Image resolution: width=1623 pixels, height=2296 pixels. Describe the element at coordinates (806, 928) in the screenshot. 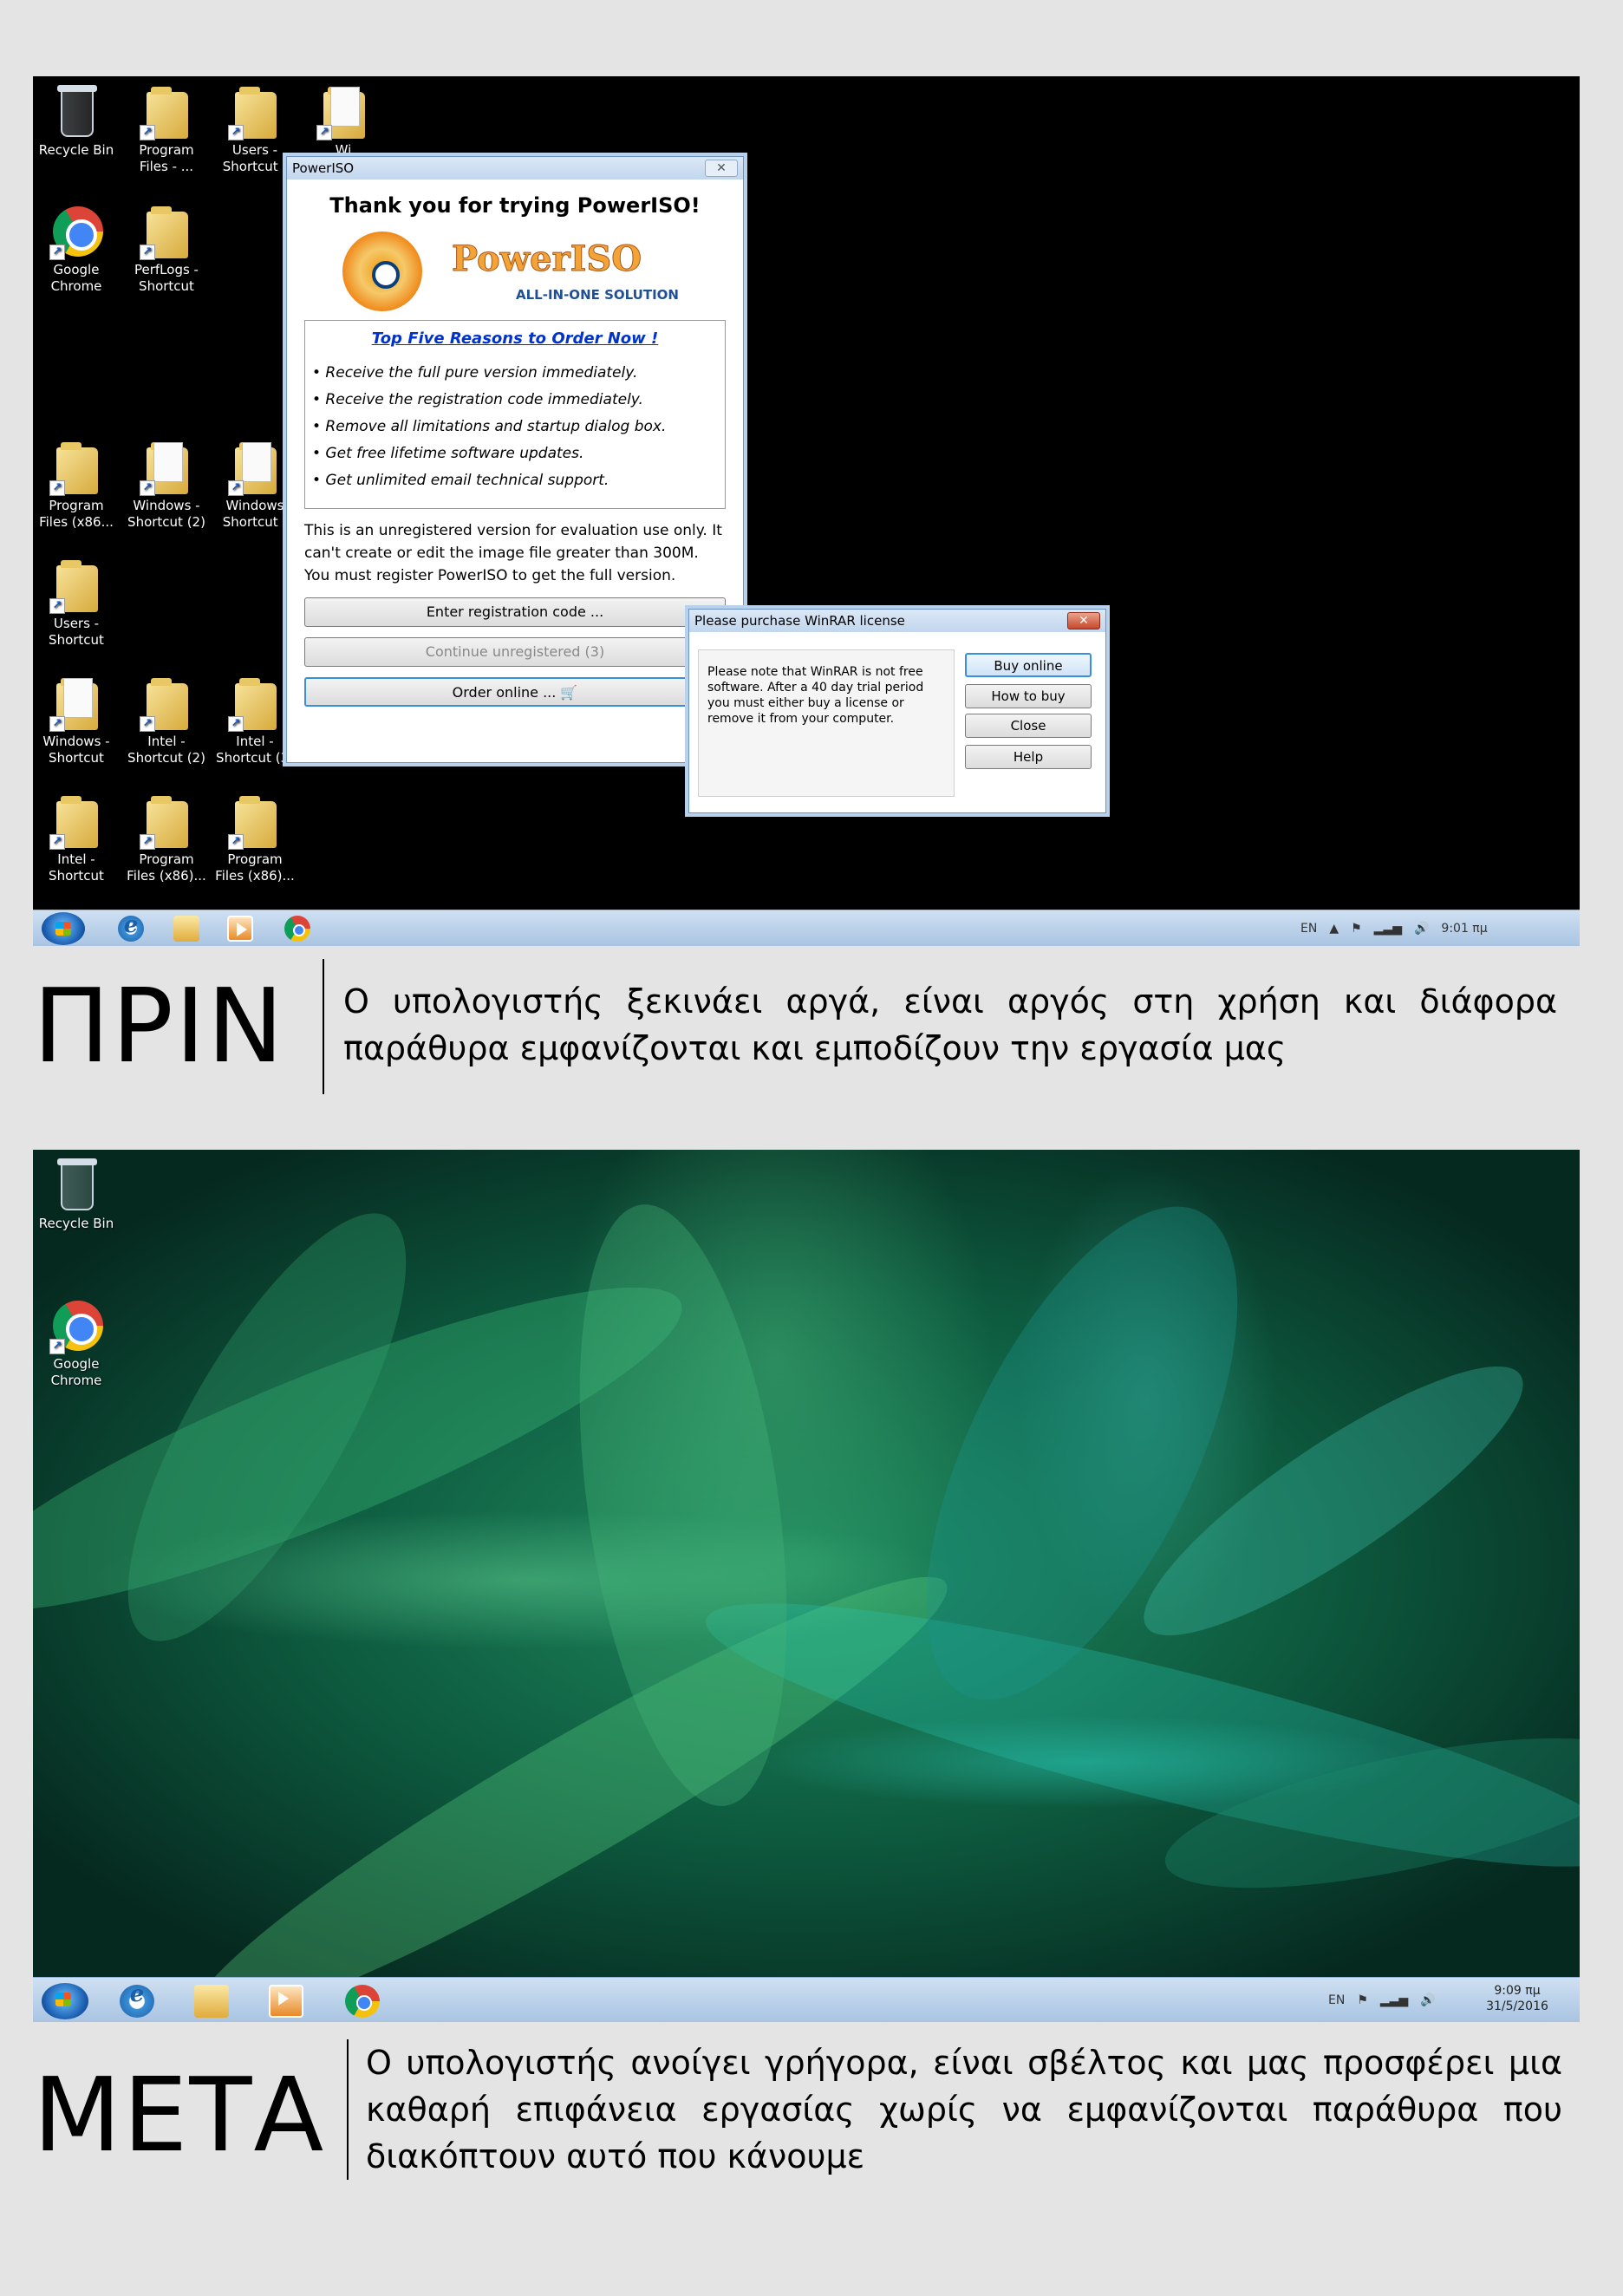

I see `taskbar: EN ▲ ⚑ ▂▃▅ 🔊 9:01 πμ` at that location.